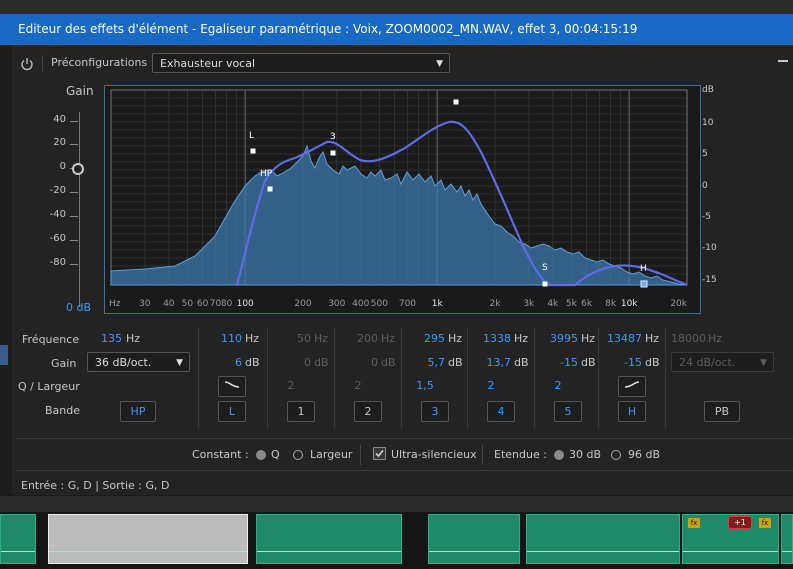 This screenshot has height=569, width=793. Describe the element at coordinates (57, 238) in the screenshot. I see `gain-tick-label: -60` at that location.